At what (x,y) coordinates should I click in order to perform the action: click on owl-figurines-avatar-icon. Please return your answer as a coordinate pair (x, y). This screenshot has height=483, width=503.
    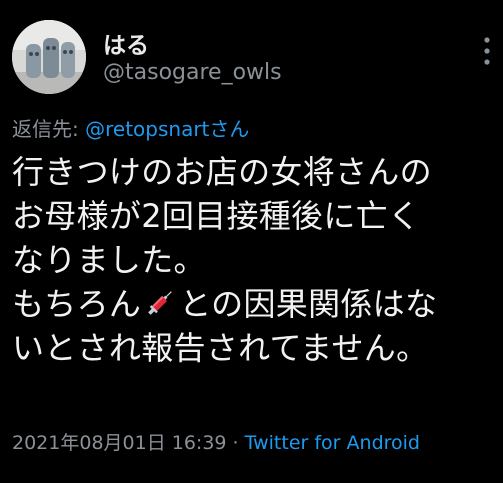
    Looking at the image, I should click on (49, 57).